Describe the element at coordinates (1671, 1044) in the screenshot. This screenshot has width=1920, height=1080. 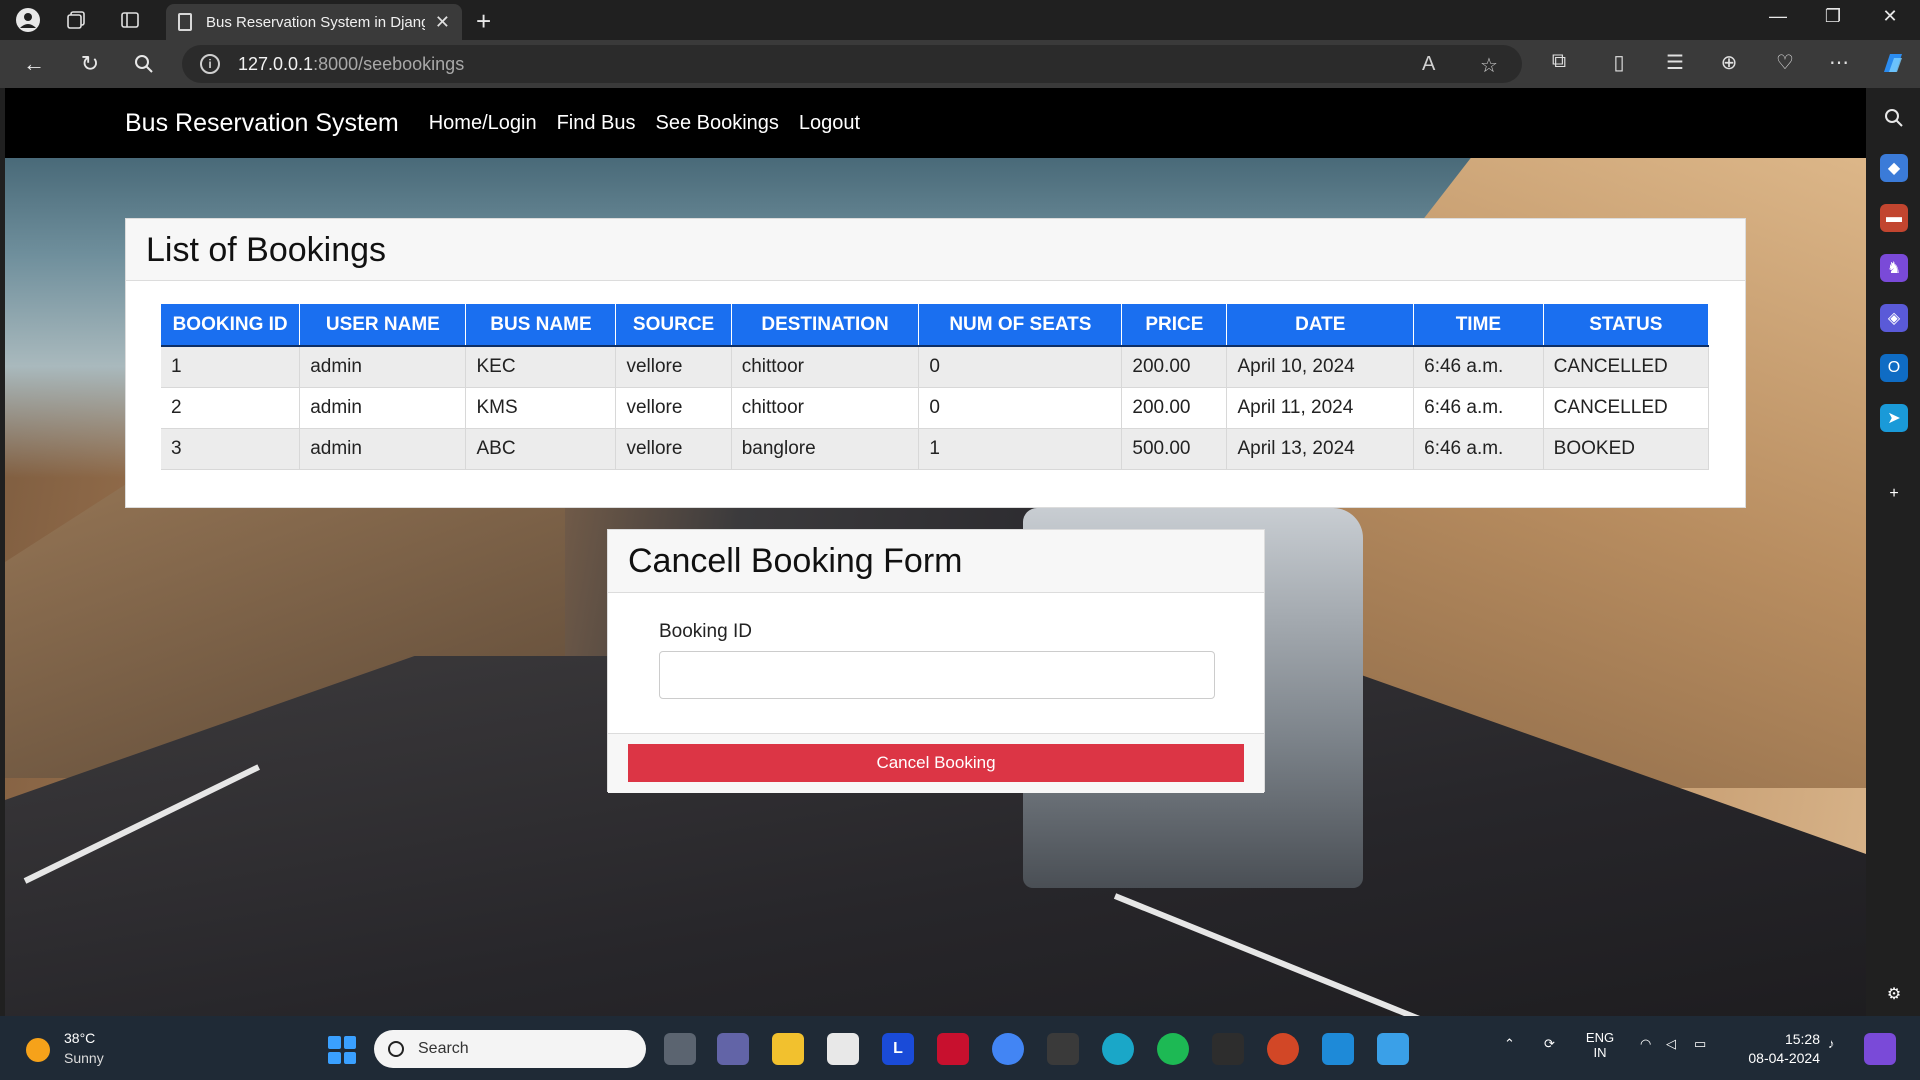
I see `volume-icon: ◁` at that location.